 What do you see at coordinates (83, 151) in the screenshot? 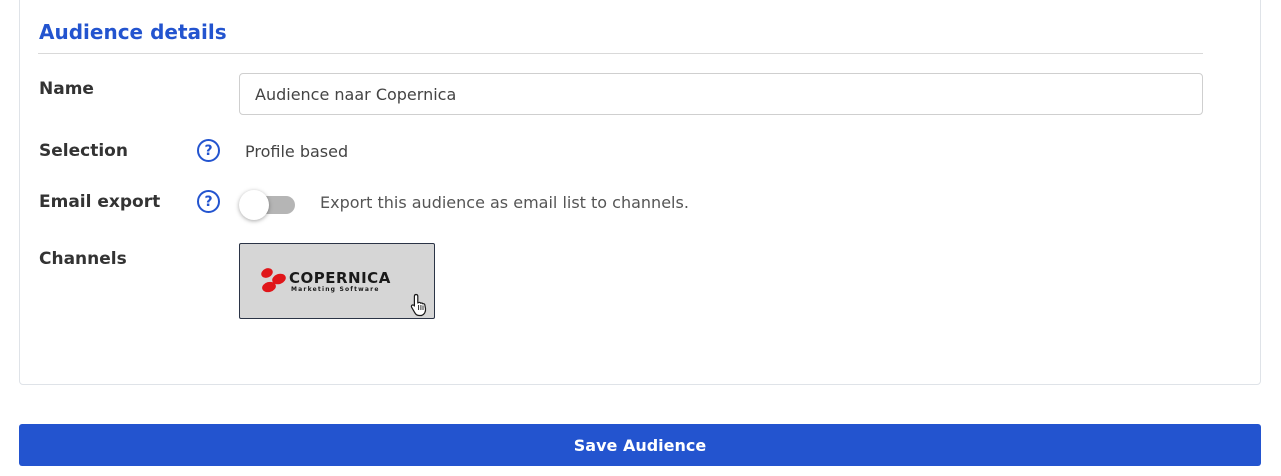
I see `selection-label: Selection` at bounding box center [83, 151].